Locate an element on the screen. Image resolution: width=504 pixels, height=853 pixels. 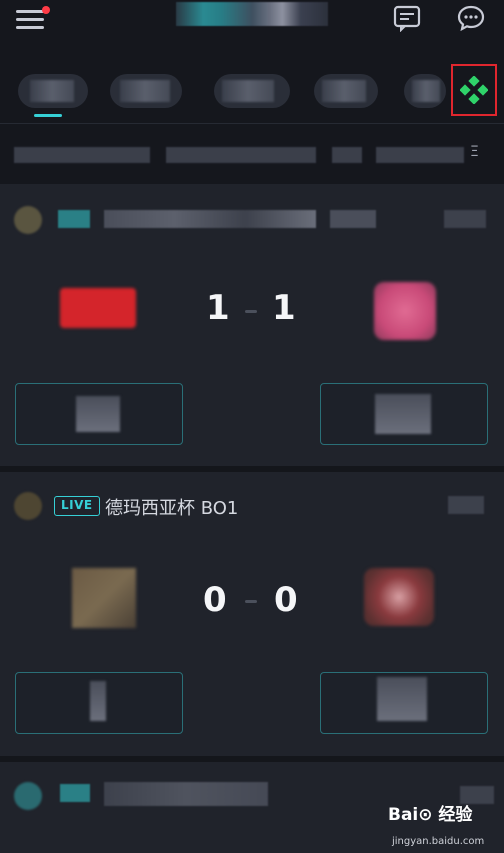
filter-more-icon: Ξ is located at coordinates (474, 152).